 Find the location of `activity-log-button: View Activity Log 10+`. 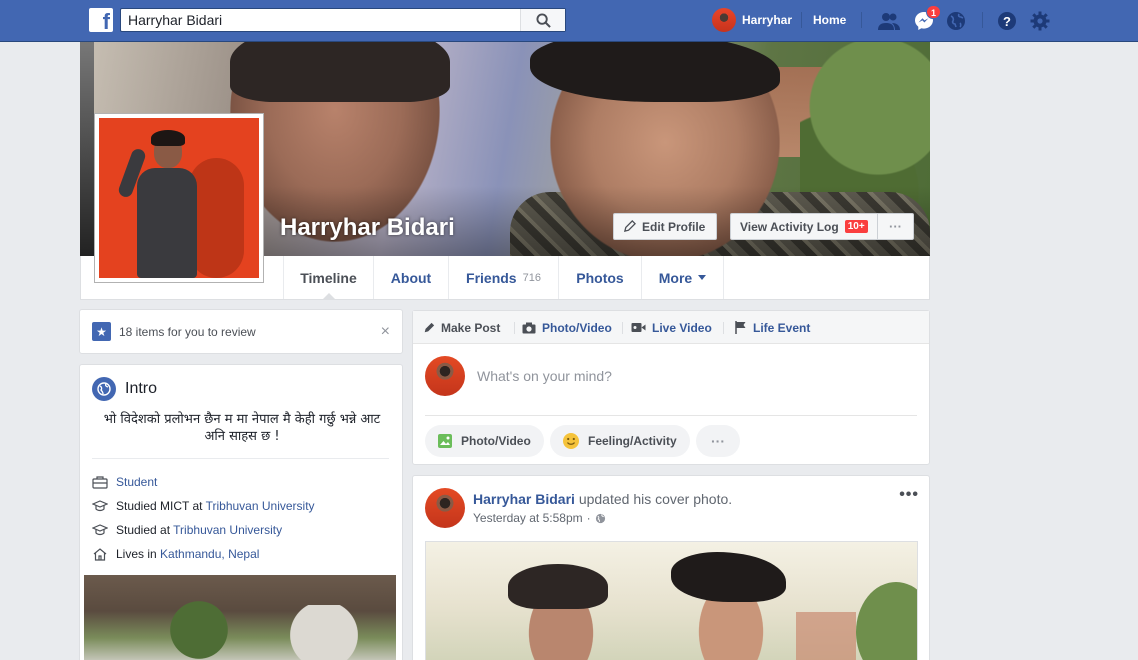

activity-log-button: View Activity Log 10+ is located at coordinates (804, 226).